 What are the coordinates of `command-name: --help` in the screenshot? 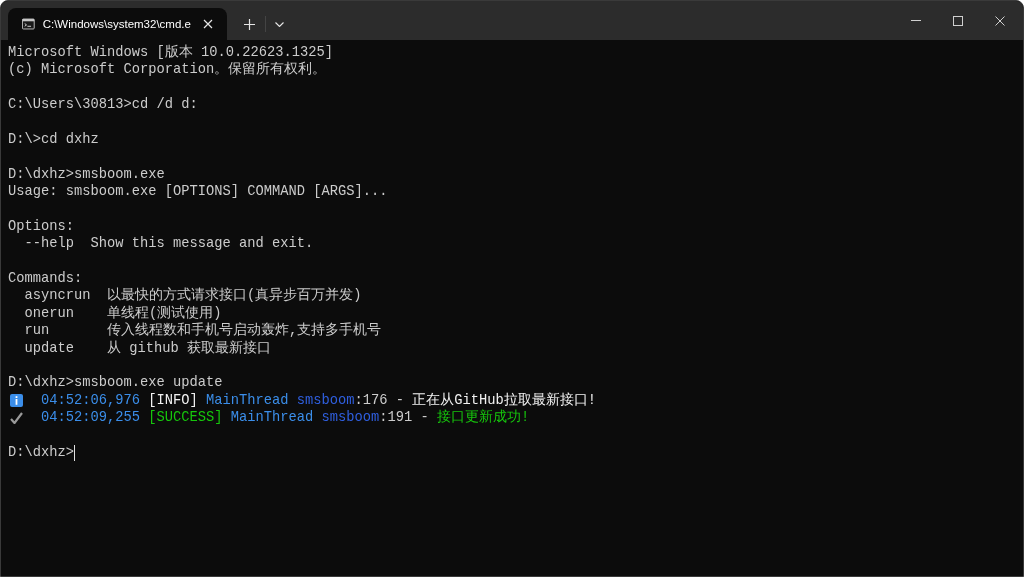 It's located at (49, 244).